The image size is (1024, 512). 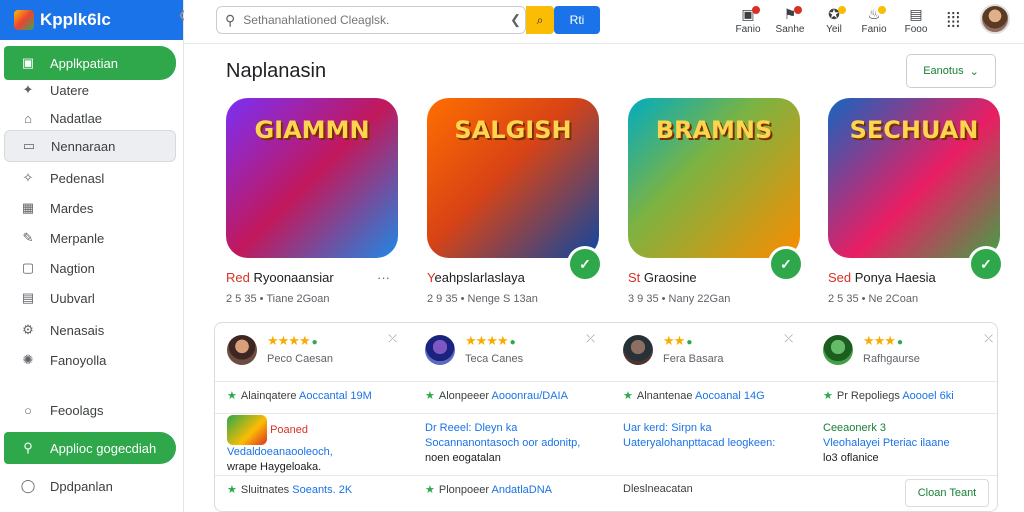 I want to click on link-text: Soeants. 2K, so click(x=322, y=490).